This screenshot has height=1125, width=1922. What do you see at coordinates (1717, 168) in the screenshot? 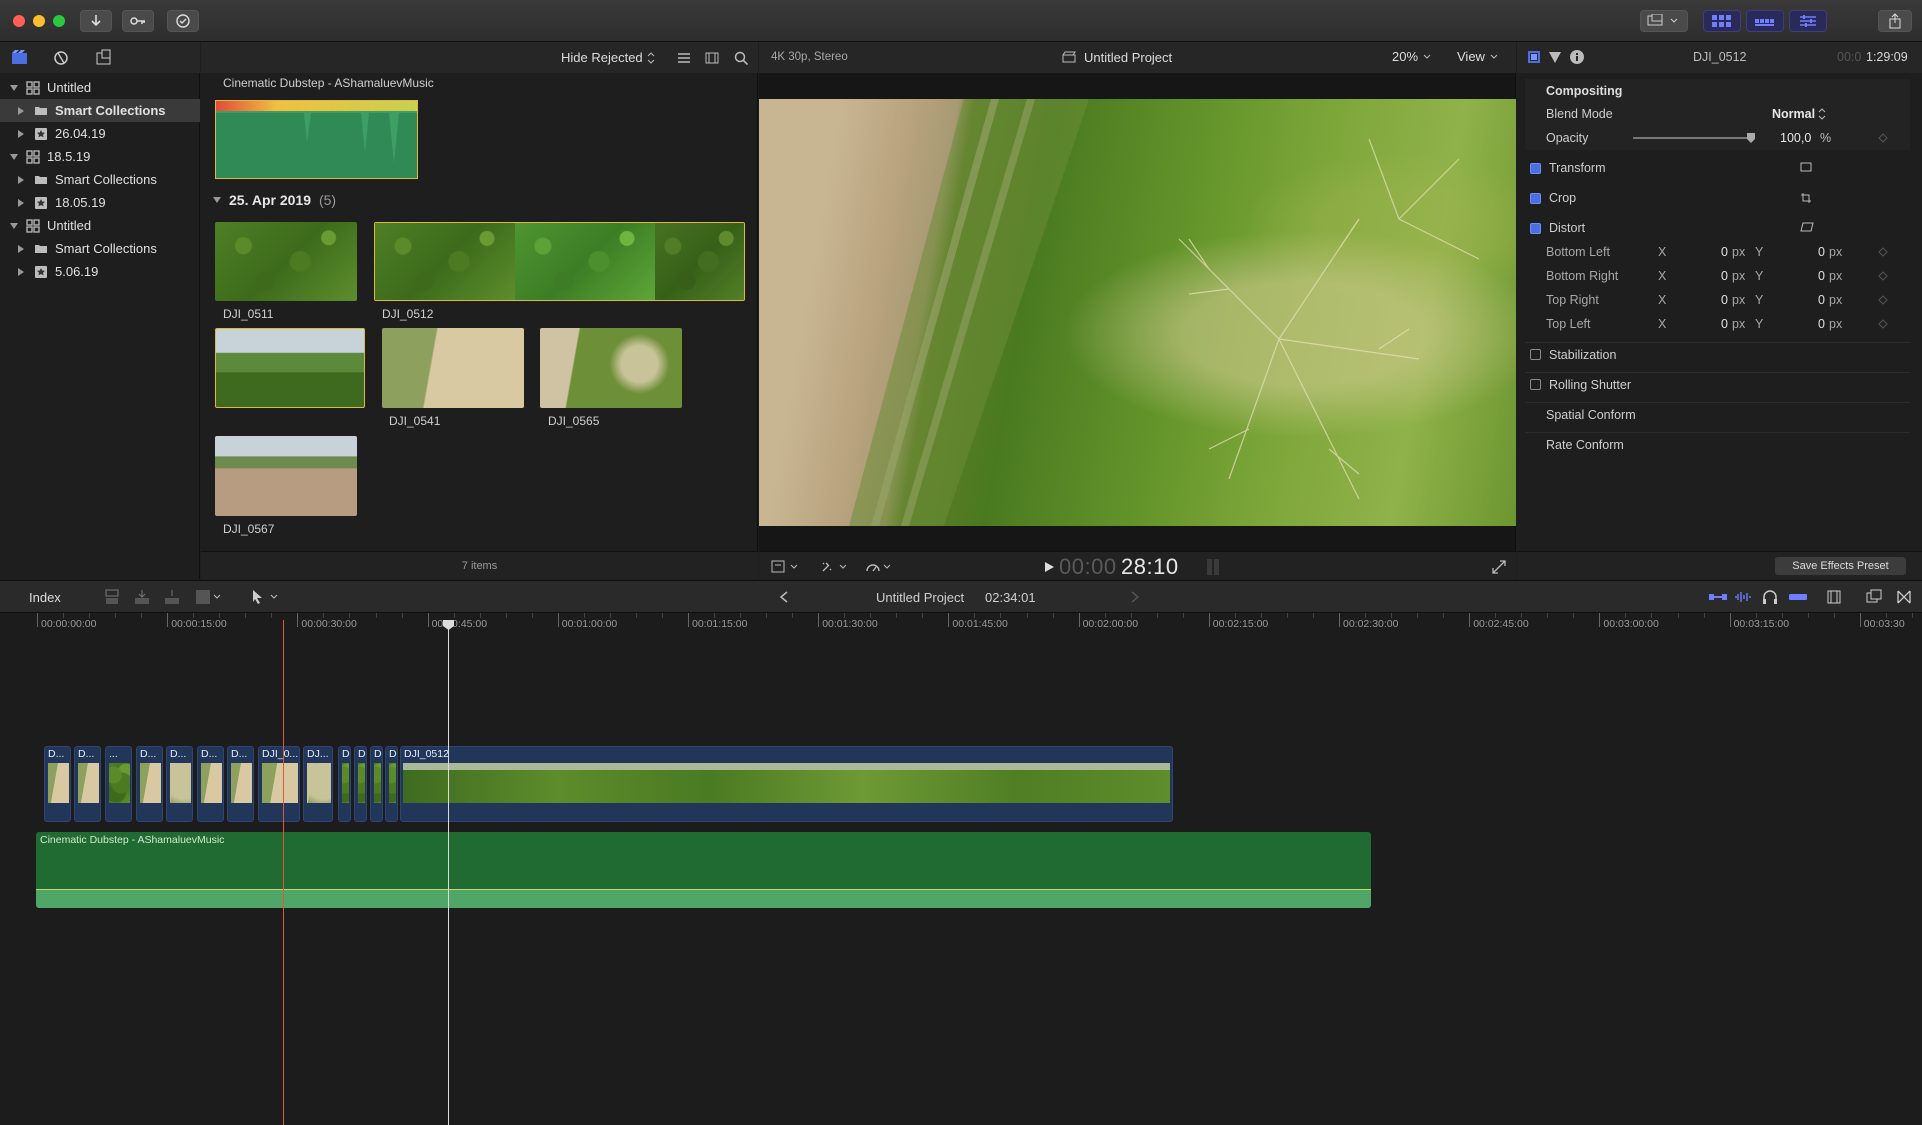
I see `transform-row: Transform` at bounding box center [1717, 168].